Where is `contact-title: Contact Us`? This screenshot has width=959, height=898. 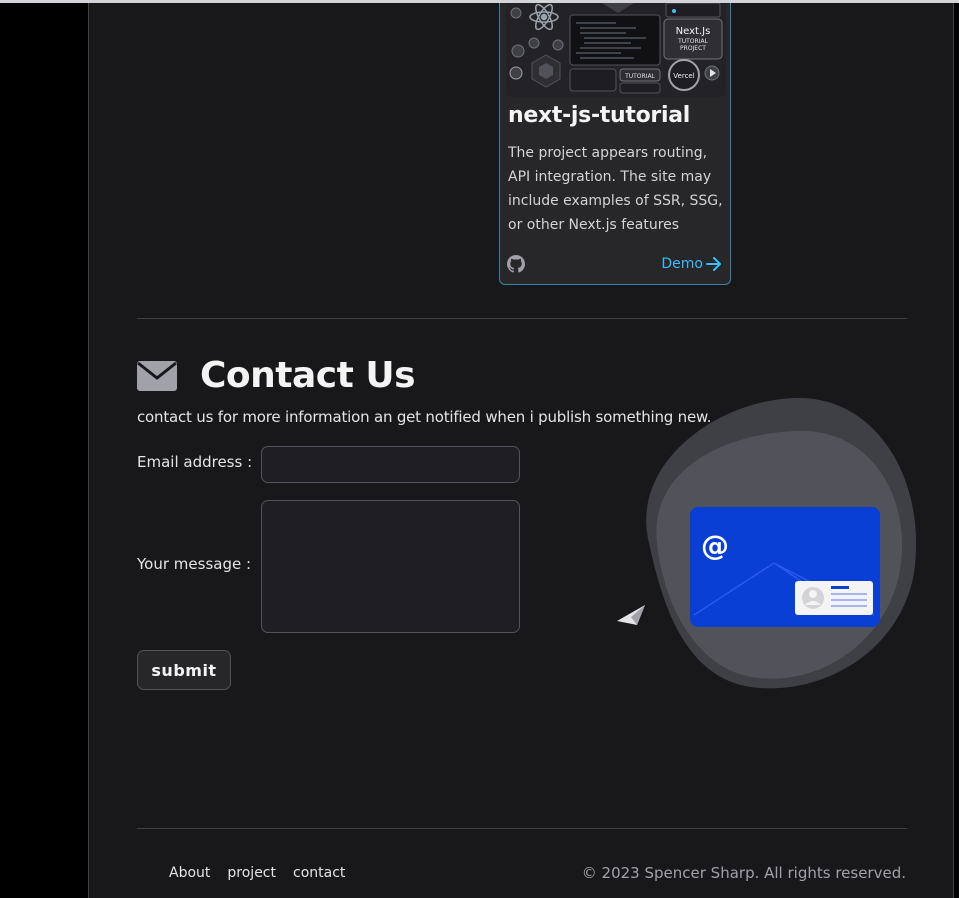 contact-title: Contact Us is located at coordinates (308, 375).